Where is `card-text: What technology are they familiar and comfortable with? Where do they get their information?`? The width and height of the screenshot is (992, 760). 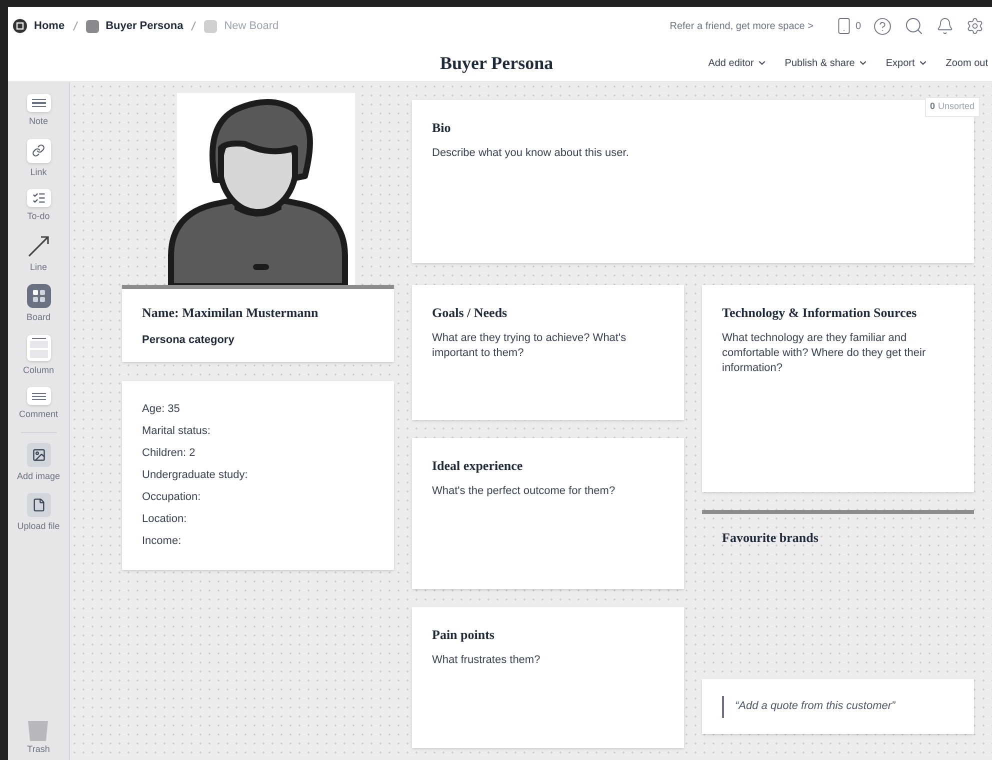 card-text: What technology are they familiar and comfortable with? Where do they get their information? is located at coordinates (824, 353).